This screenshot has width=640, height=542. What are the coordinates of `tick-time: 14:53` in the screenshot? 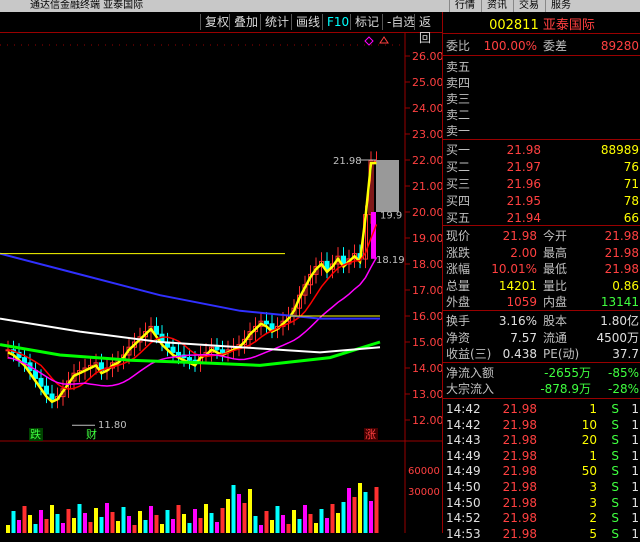 It's located at (463, 533).